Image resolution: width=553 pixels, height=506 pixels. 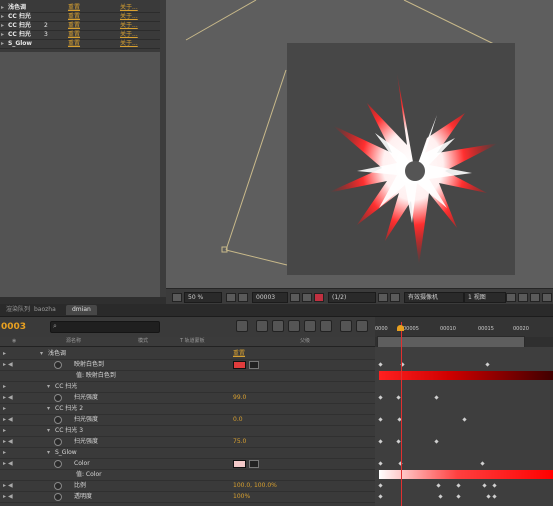 I want to click on column-parent: 父级, so click(x=305, y=341).